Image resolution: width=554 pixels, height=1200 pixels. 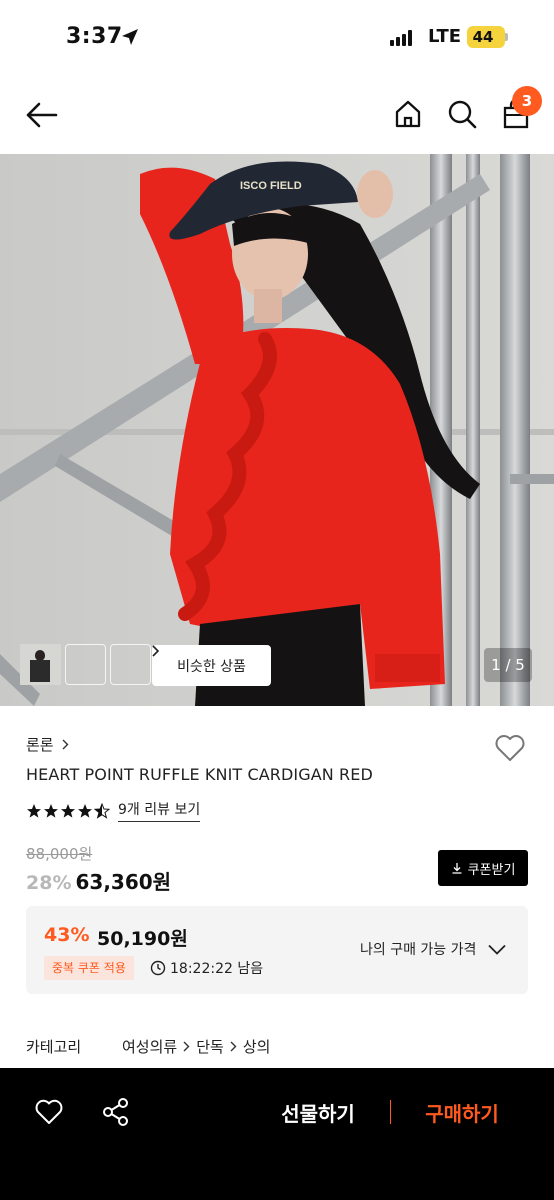 I want to click on category-row: 카테고리 여성의류 단독 상의, so click(x=148, y=1046).